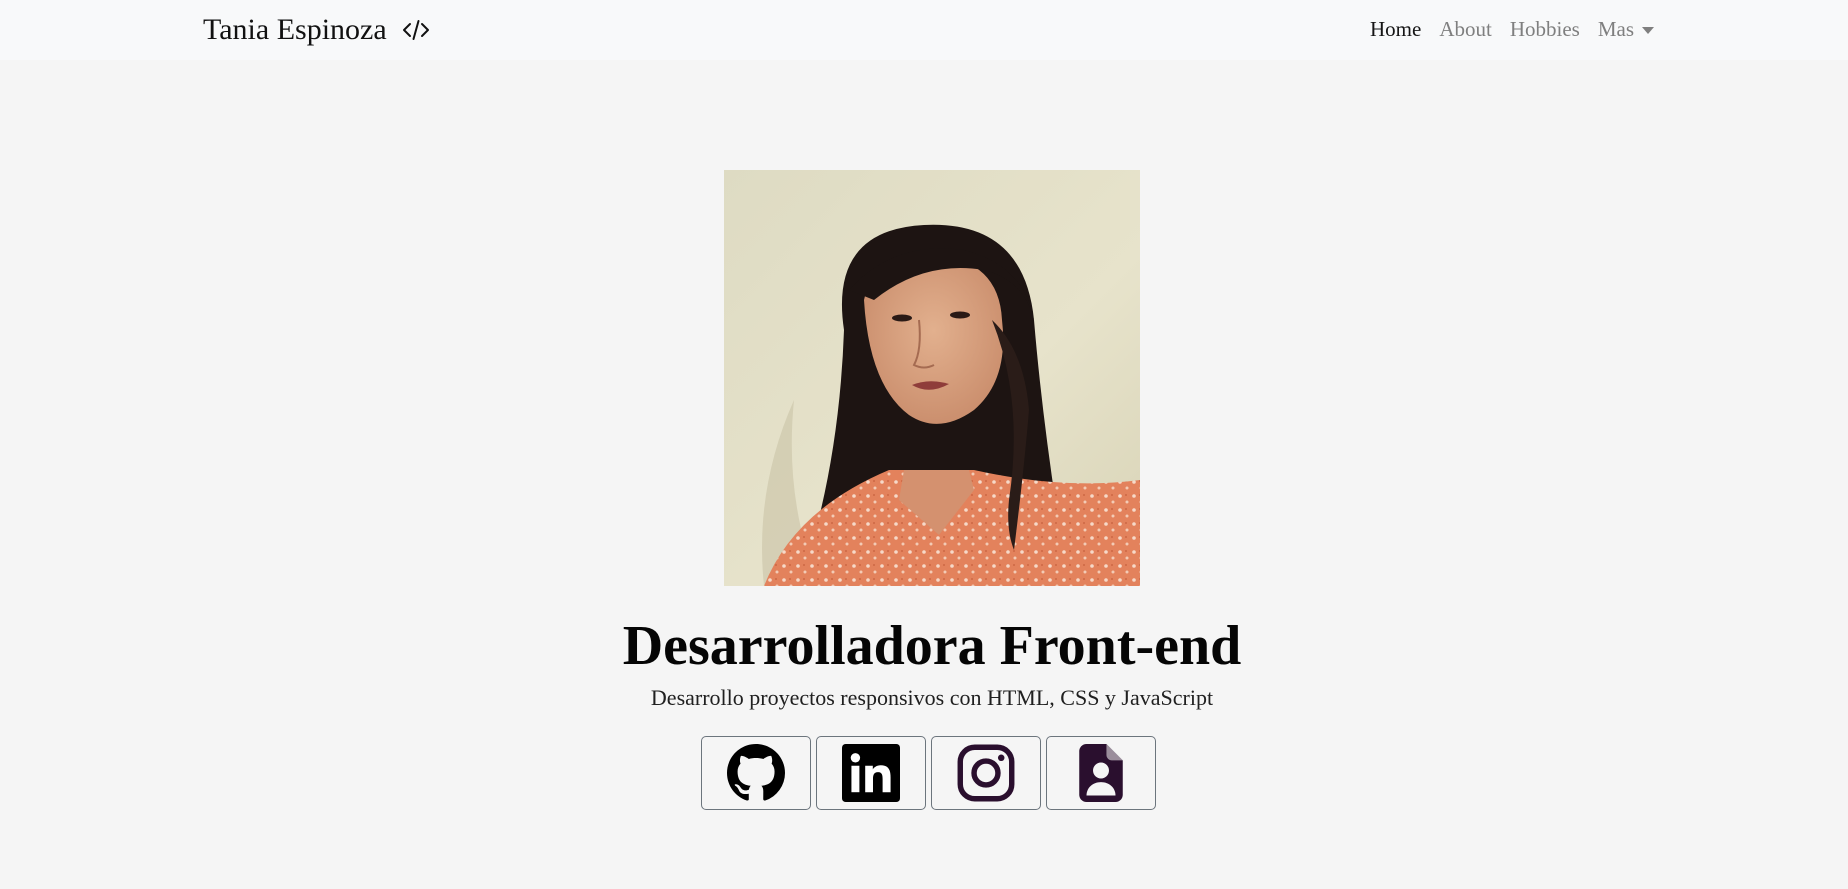 The height and width of the screenshot is (889, 1848). I want to click on code-slash-icon, so click(416, 30).